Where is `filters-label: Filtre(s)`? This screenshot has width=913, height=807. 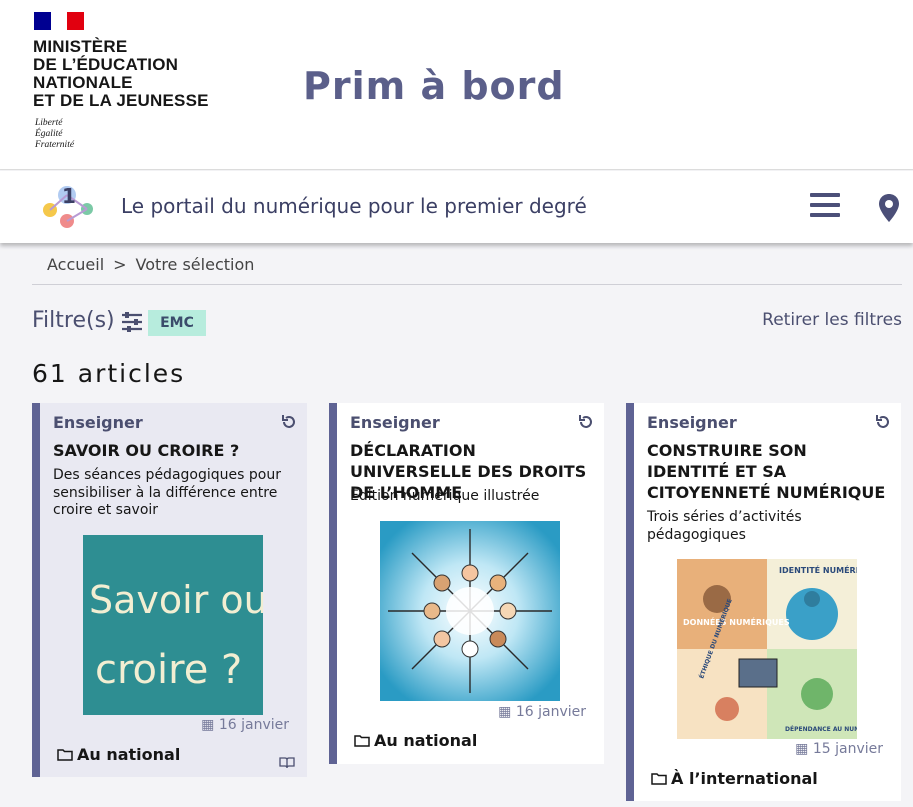 filters-label: Filtre(s) is located at coordinates (73, 320).